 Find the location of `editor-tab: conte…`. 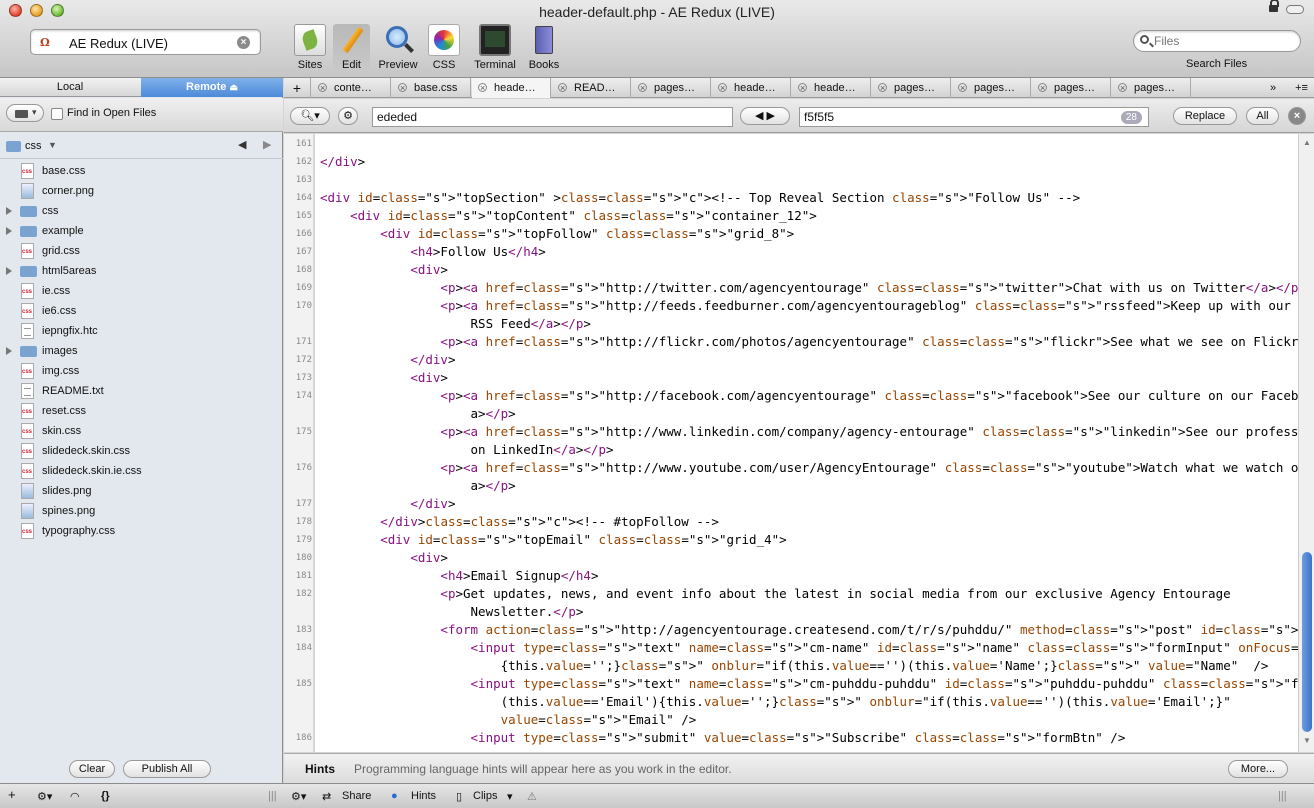

editor-tab: conte… is located at coordinates (351, 88).